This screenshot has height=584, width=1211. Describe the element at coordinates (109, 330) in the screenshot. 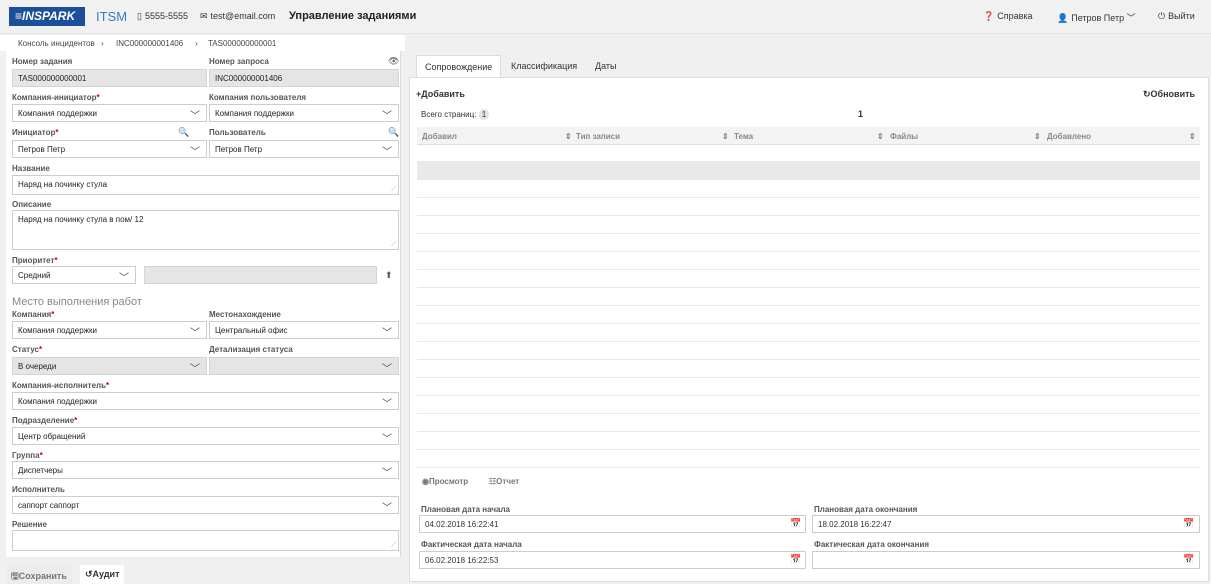

I see `company-select: Компания поддержки ﹀` at that location.